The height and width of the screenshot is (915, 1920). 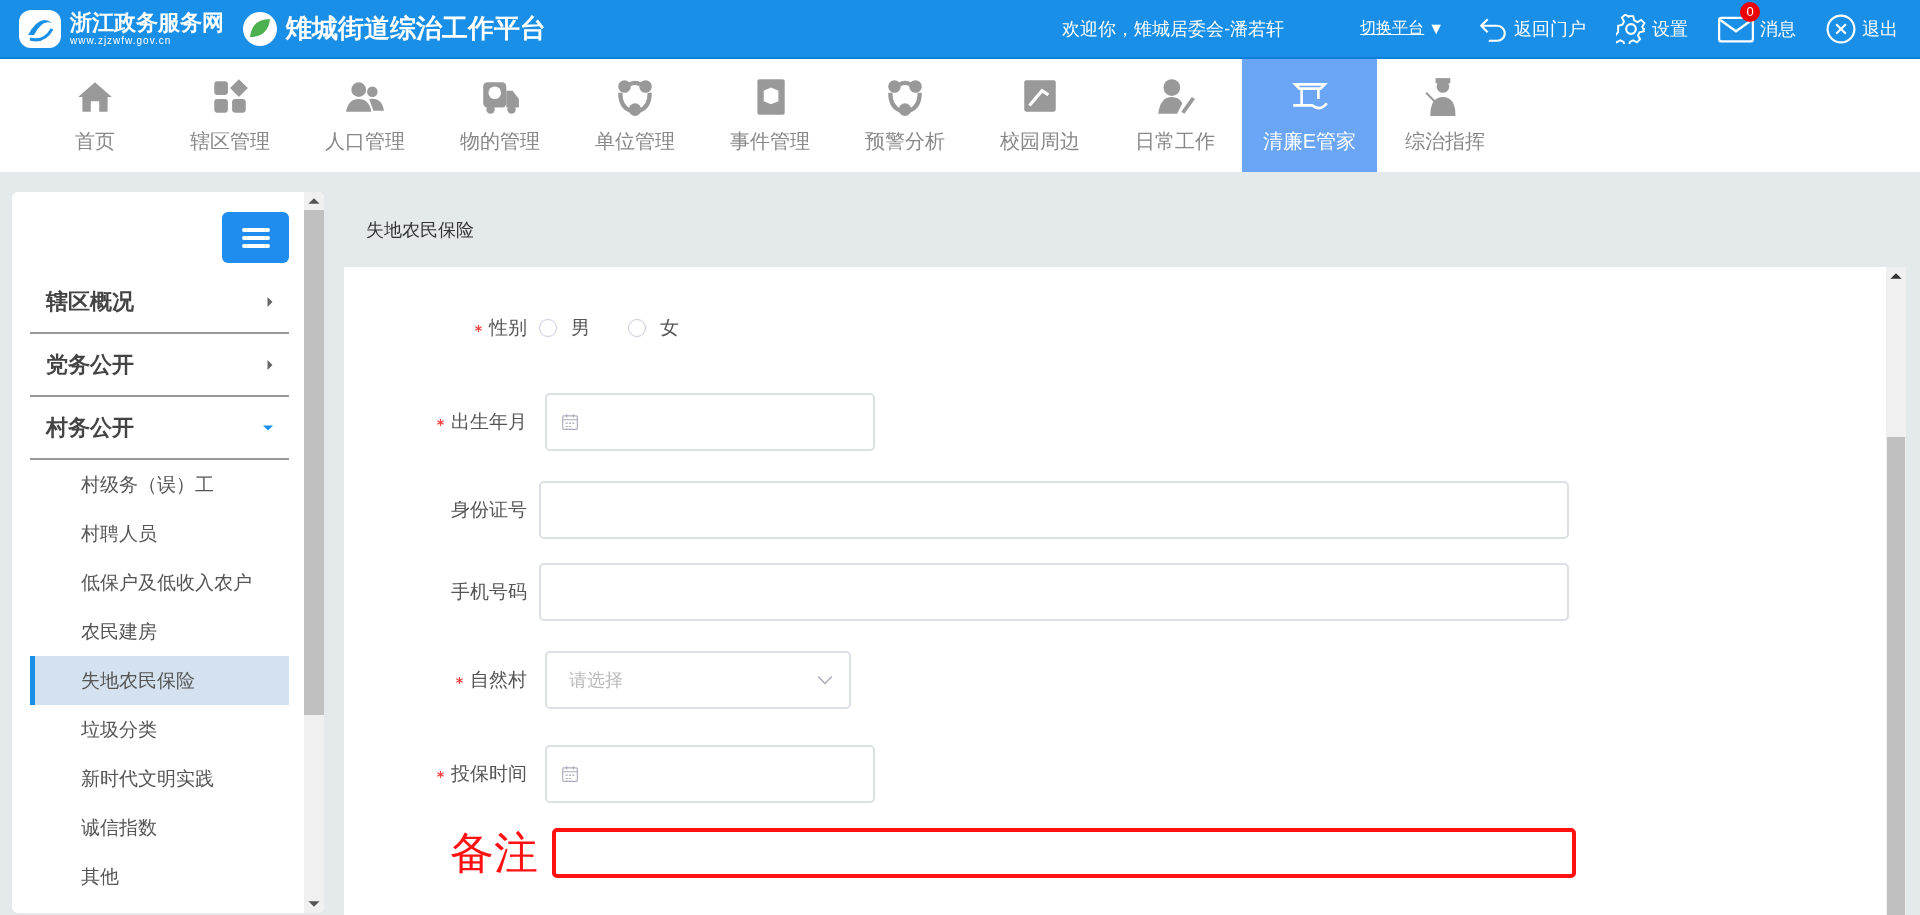 What do you see at coordinates (40, 28) in the screenshot?
I see `portal-logo-icon` at bounding box center [40, 28].